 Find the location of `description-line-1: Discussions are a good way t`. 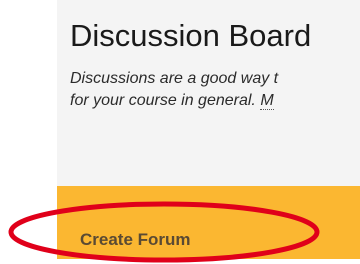

description-line-1: Discussions are a good way t is located at coordinates (174, 78).